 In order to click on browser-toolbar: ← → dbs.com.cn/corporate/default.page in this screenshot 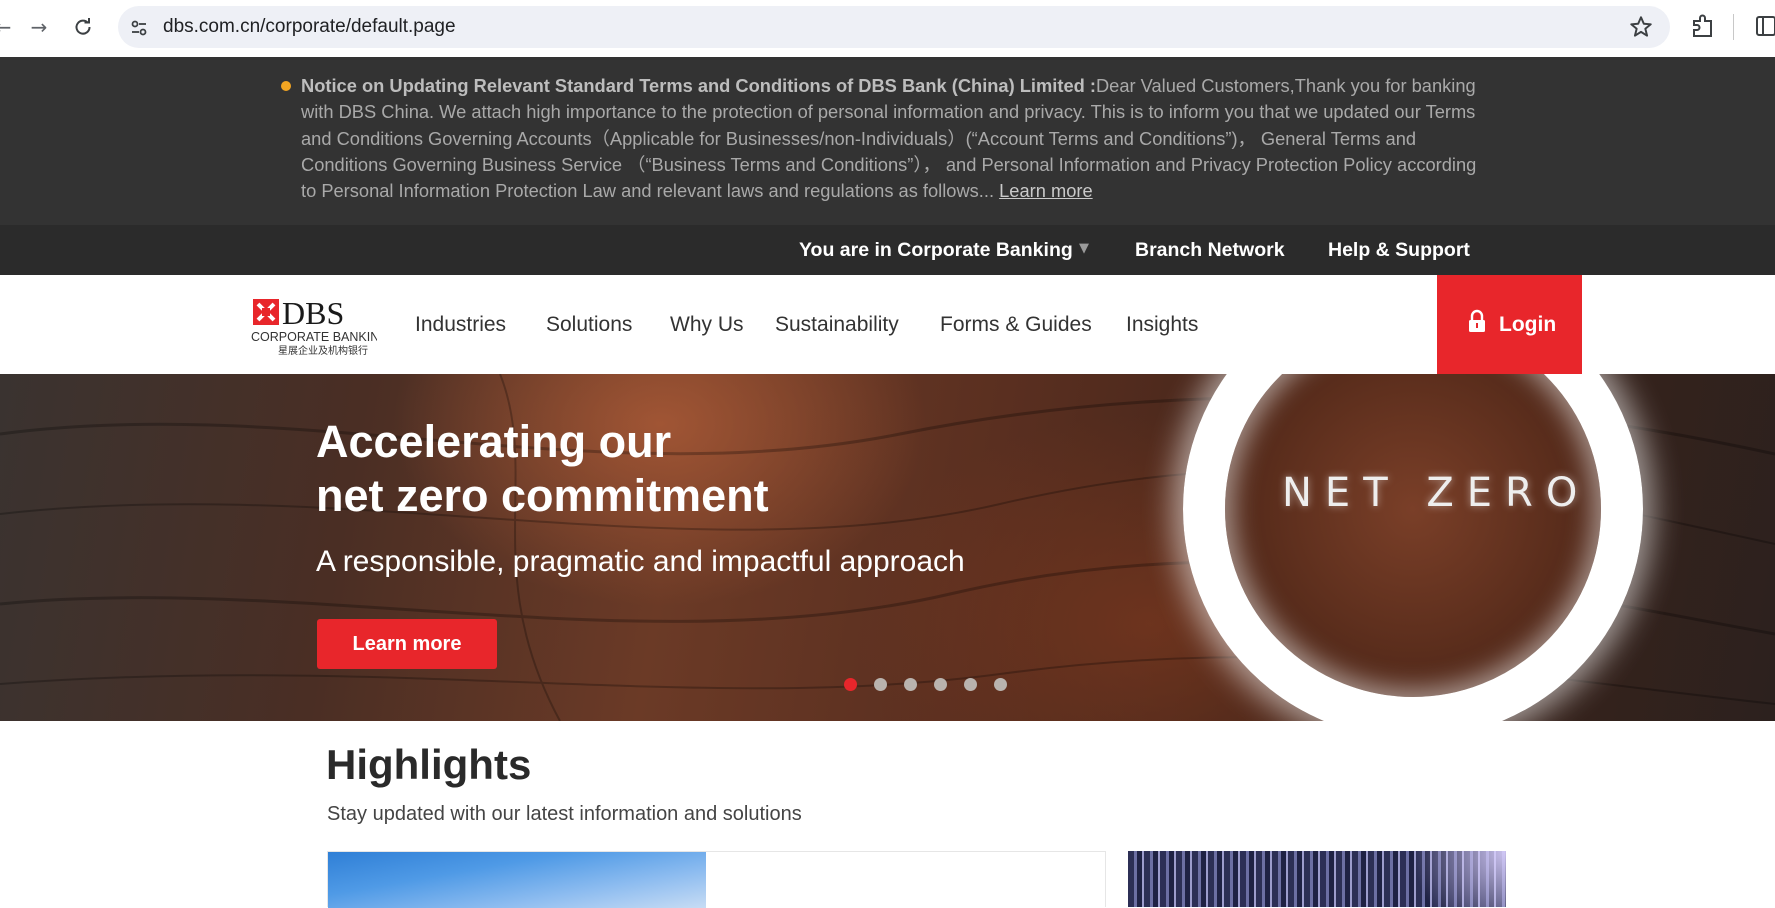, I will do `click(887, 28)`.